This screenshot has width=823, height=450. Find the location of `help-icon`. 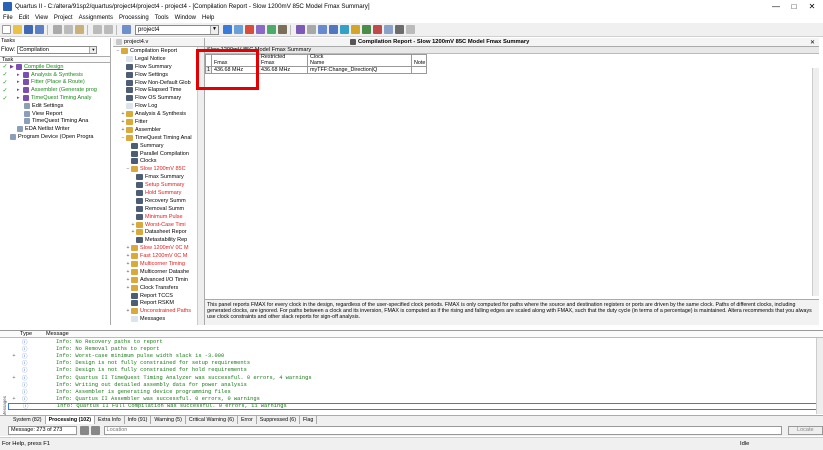

help-icon is located at coordinates (410, 29).